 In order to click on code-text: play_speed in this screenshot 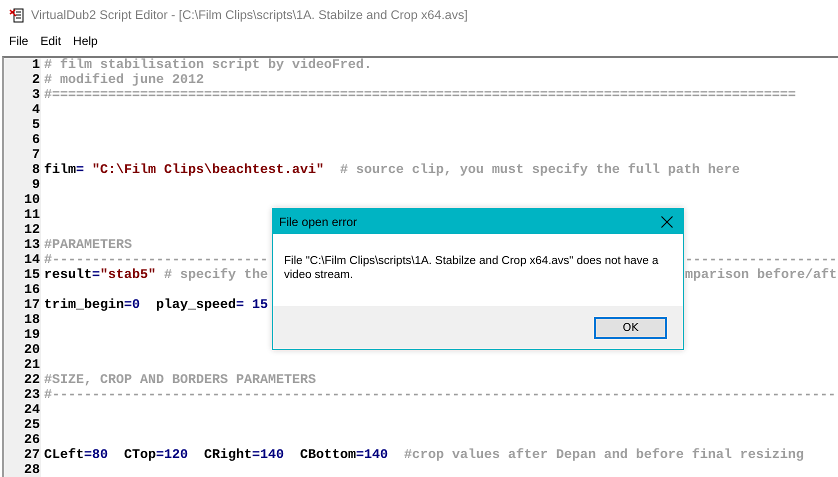, I will do `click(195, 305)`.